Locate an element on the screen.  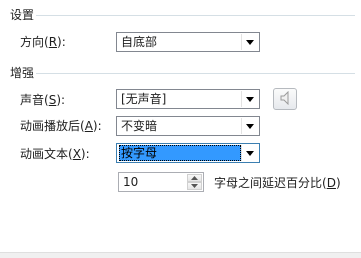
sound-value: [无声音] is located at coordinates (144, 99).